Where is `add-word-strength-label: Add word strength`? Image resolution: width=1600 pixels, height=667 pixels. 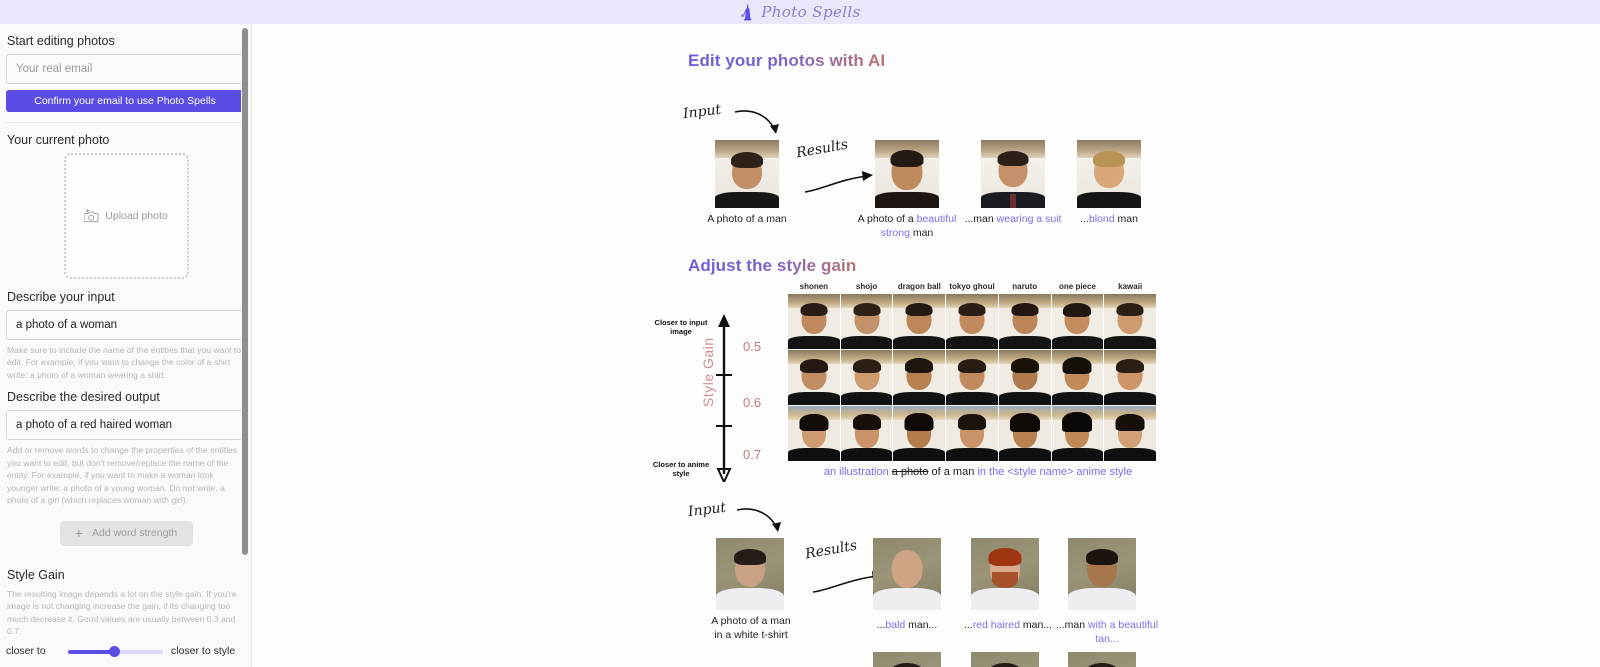
add-word-strength-label: Add word strength is located at coordinates (134, 533).